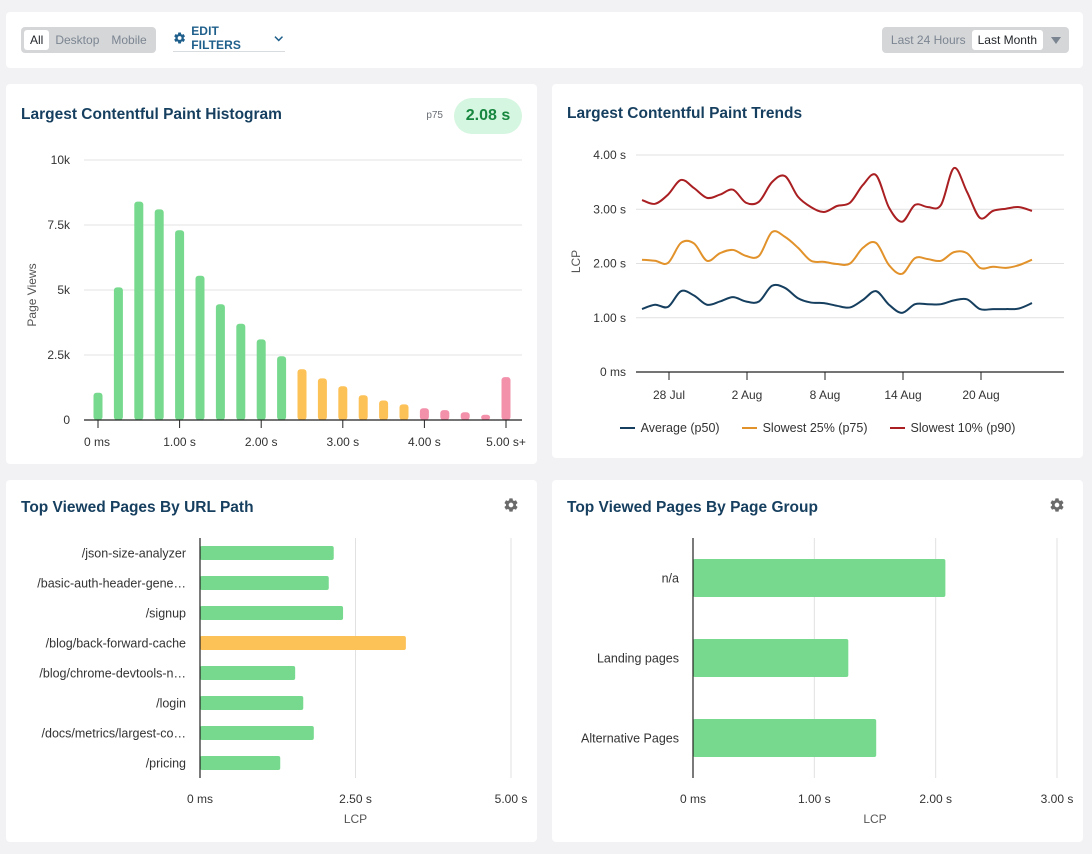 This screenshot has height=854, width=1092. I want to click on x-tick-label: 5.00 s, so click(511, 799).